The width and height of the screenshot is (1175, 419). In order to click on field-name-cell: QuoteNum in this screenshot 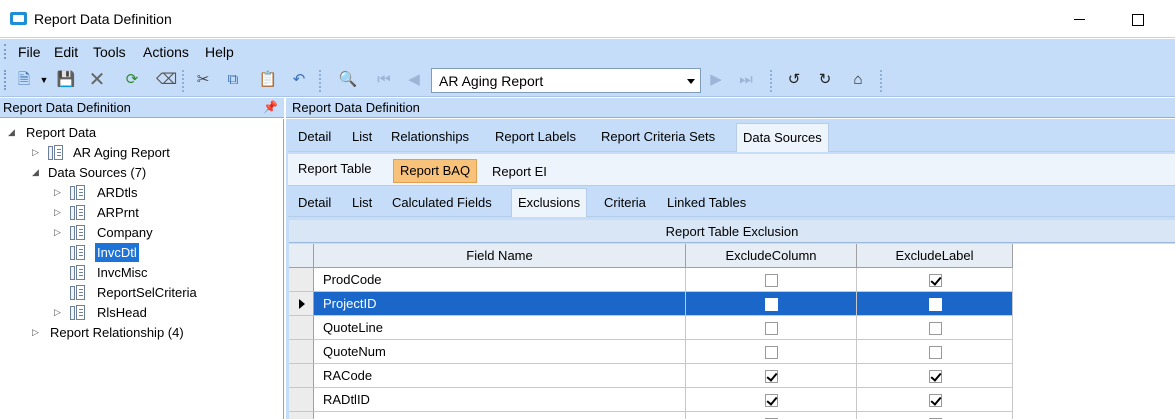, I will do `click(500, 352)`.